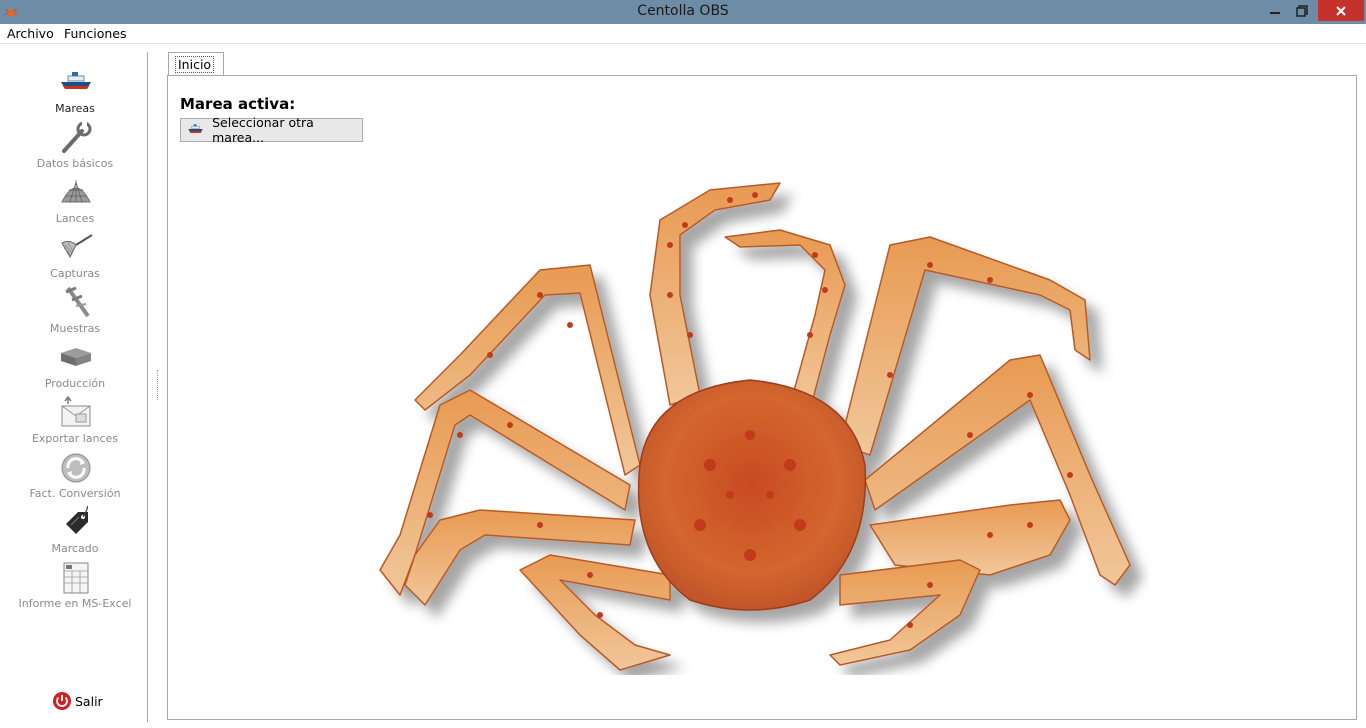  I want to click on sidebar-item-label: Muestras, so click(75, 328).